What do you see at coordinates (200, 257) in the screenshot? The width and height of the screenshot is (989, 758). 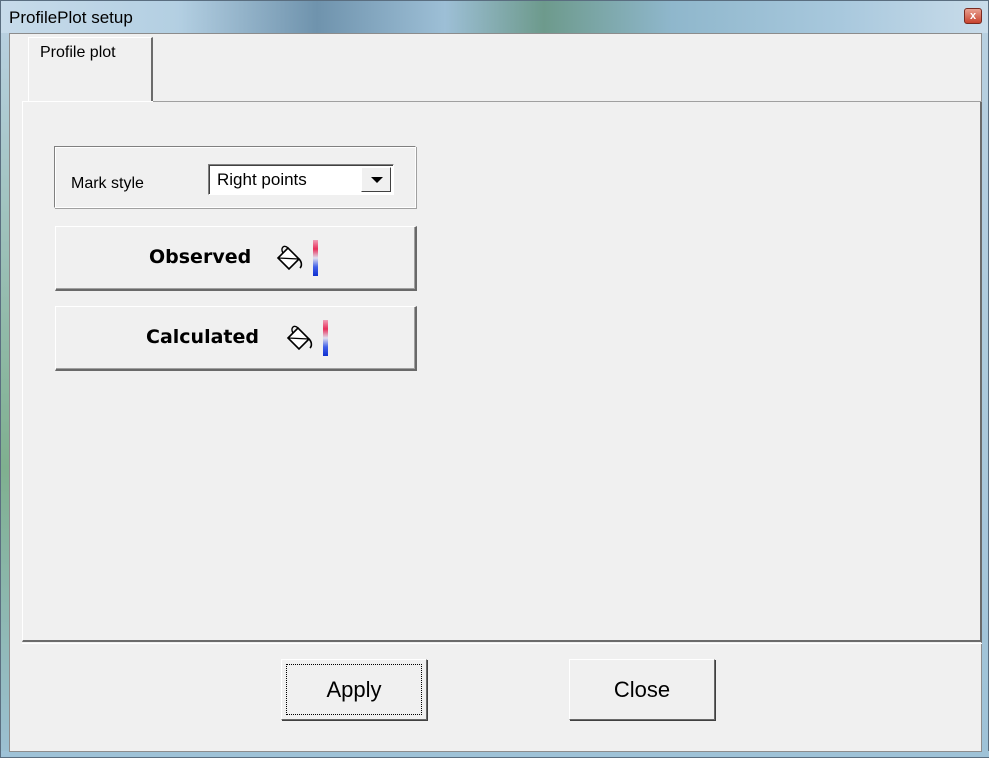 I see `observed-button-label: Observed` at bounding box center [200, 257].